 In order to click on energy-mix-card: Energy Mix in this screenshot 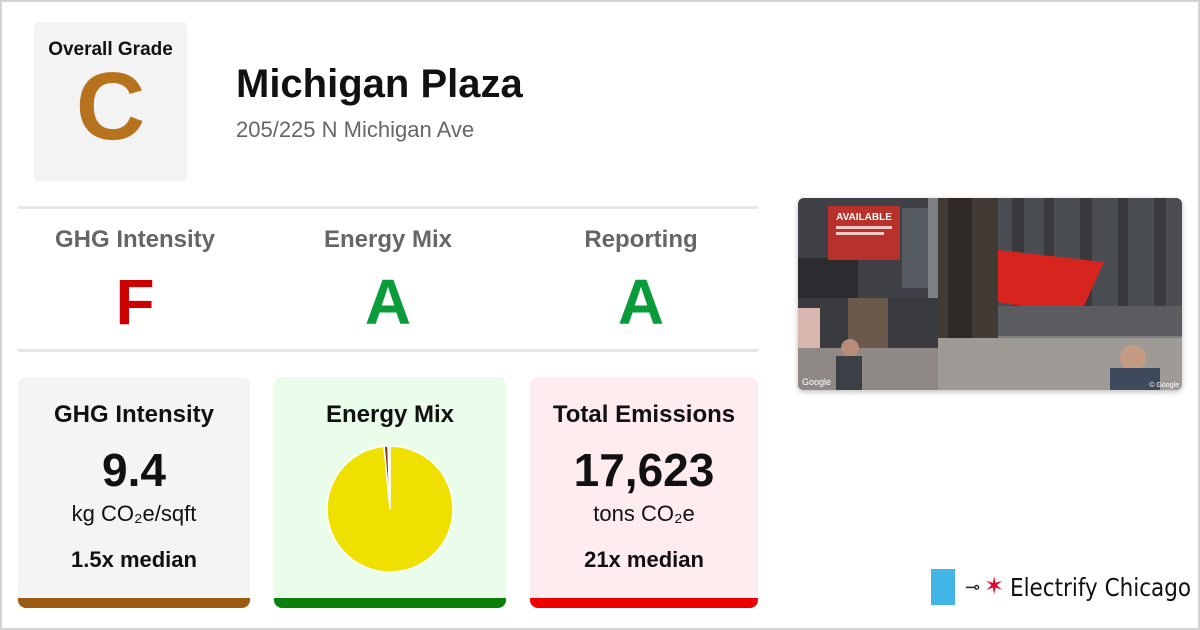, I will do `click(390, 492)`.